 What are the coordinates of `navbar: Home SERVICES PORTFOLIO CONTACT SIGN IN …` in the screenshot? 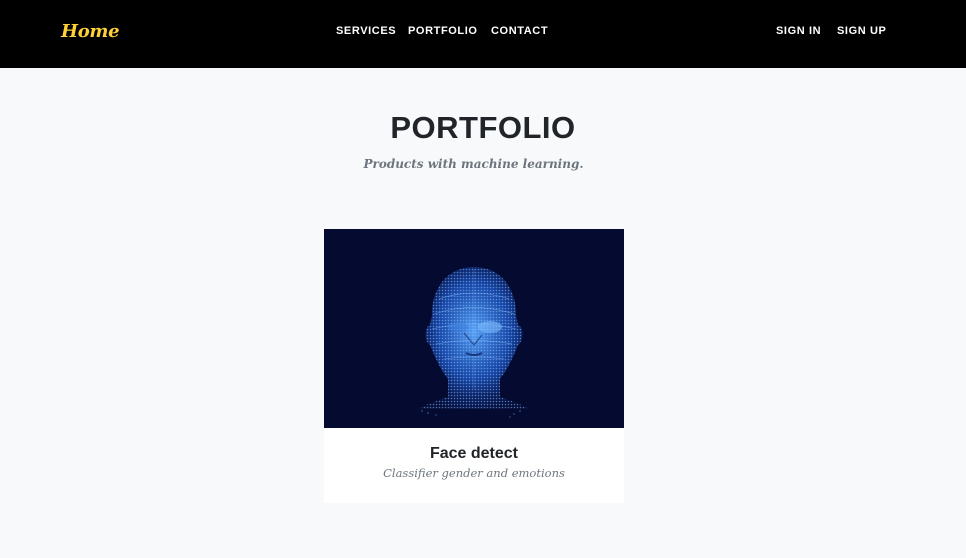 It's located at (483, 34).